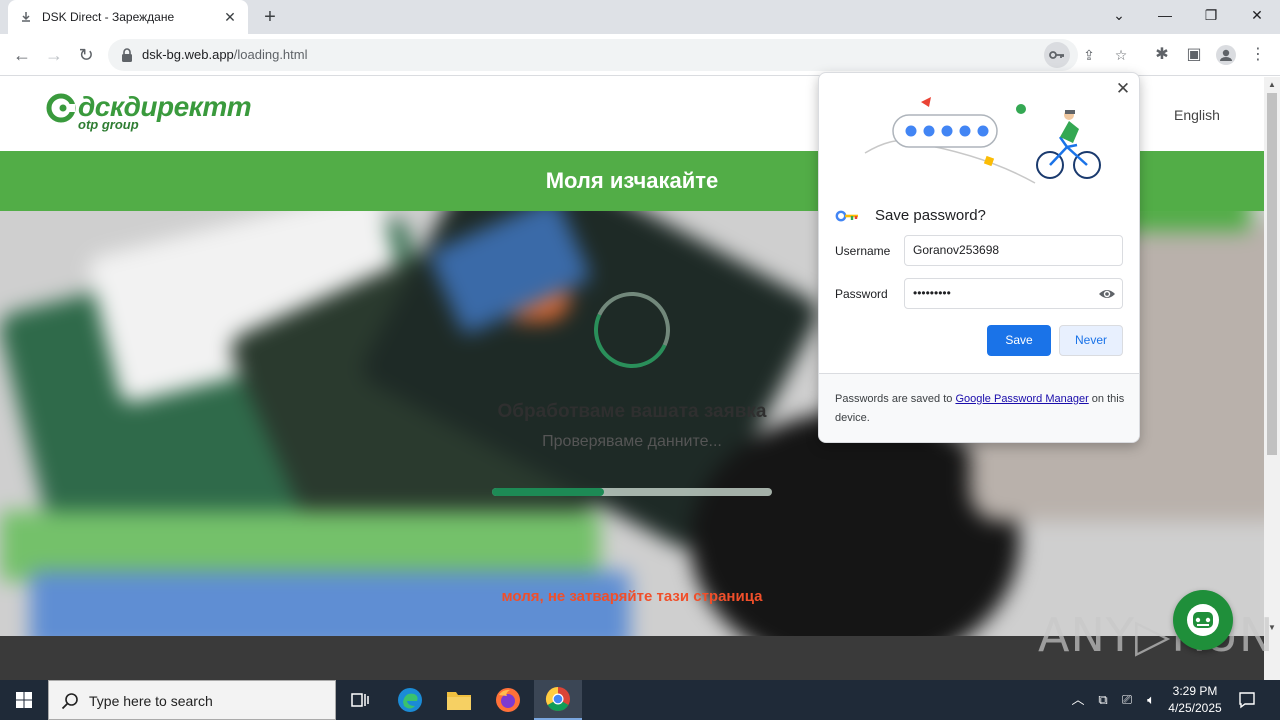 This screenshot has height=725, width=1280. Describe the element at coordinates (270, 54) in the screenshot. I see `url-path: /loading.html` at that location.